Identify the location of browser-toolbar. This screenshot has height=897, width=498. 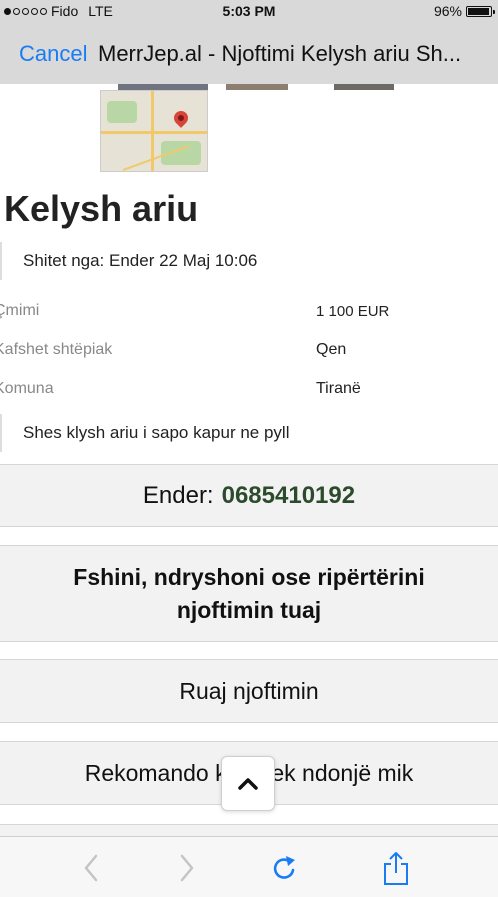
(249, 866).